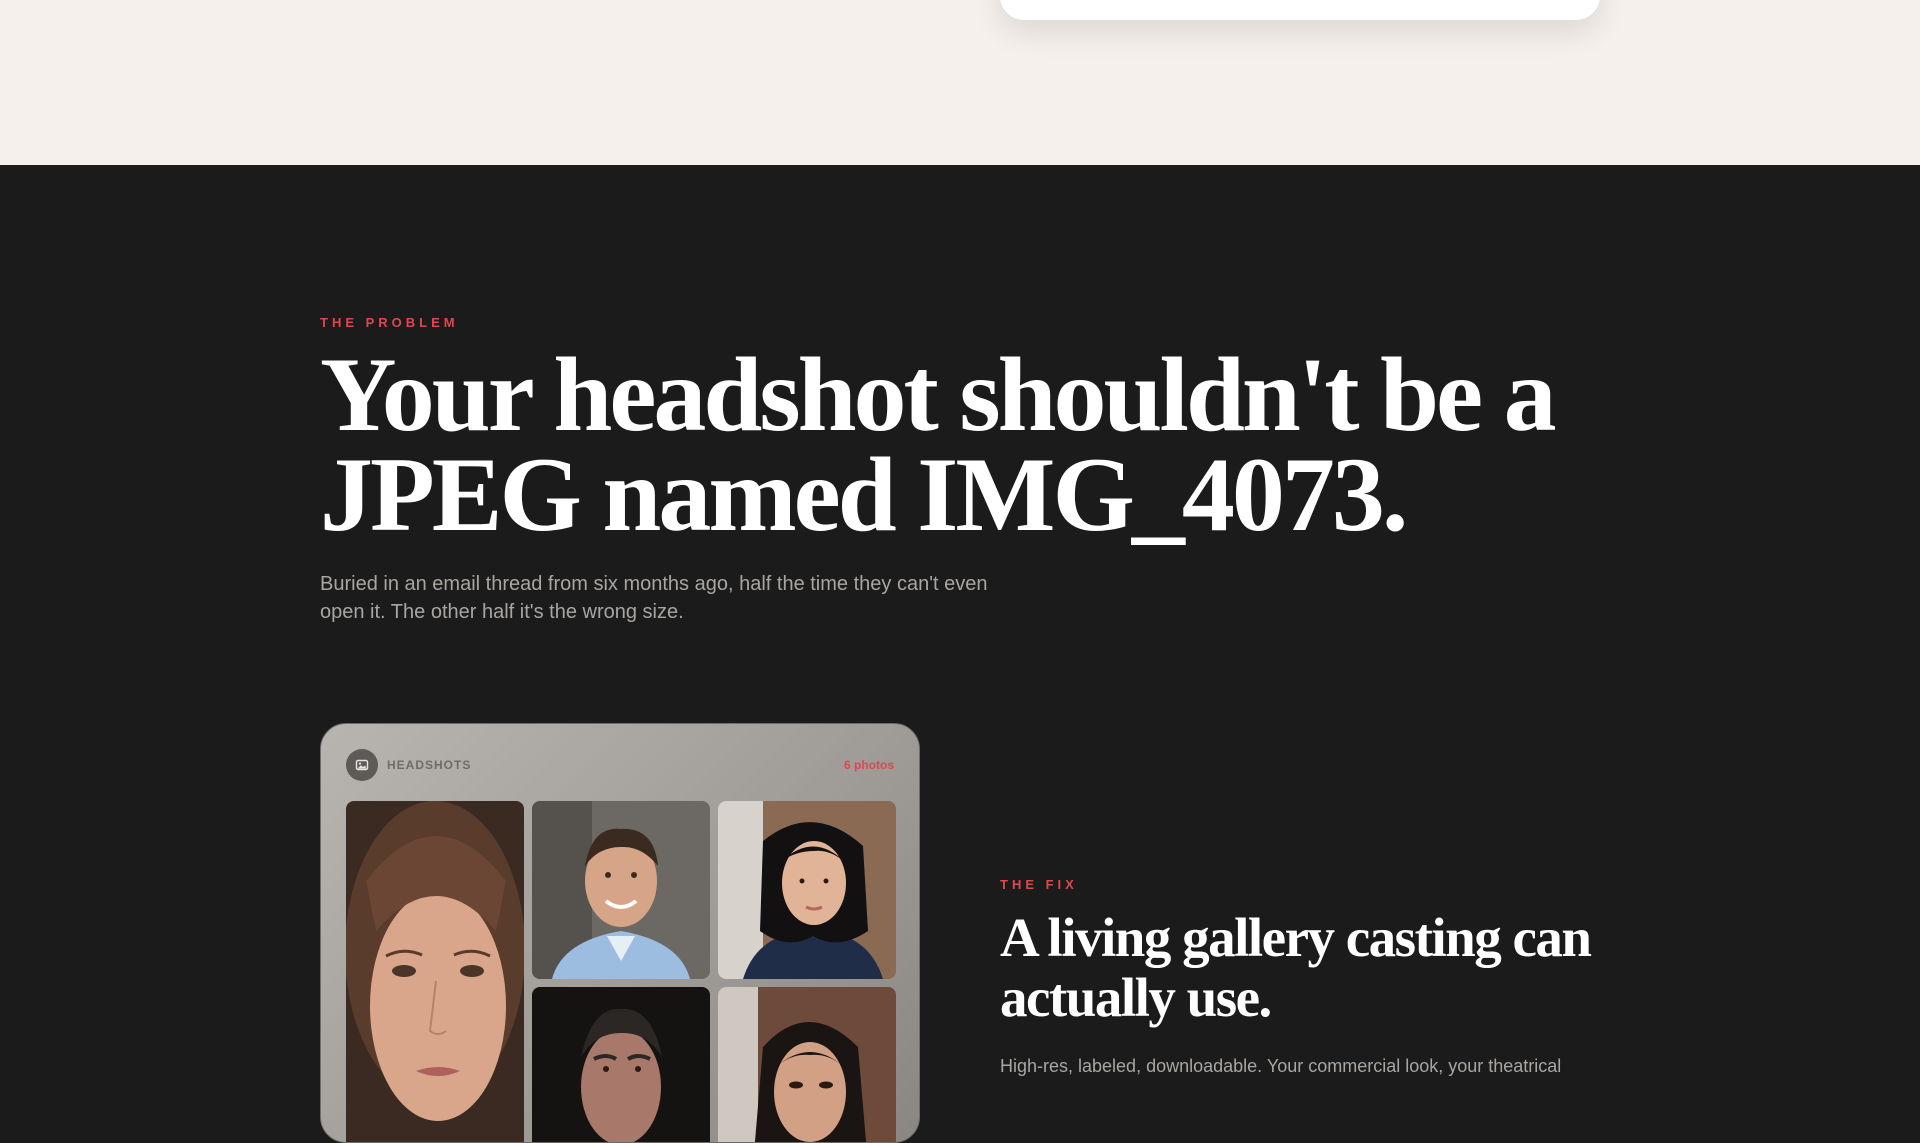  Describe the element at coordinates (389, 322) in the screenshot. I see `problem-eyebrow: THE PROBLEM` at that location.